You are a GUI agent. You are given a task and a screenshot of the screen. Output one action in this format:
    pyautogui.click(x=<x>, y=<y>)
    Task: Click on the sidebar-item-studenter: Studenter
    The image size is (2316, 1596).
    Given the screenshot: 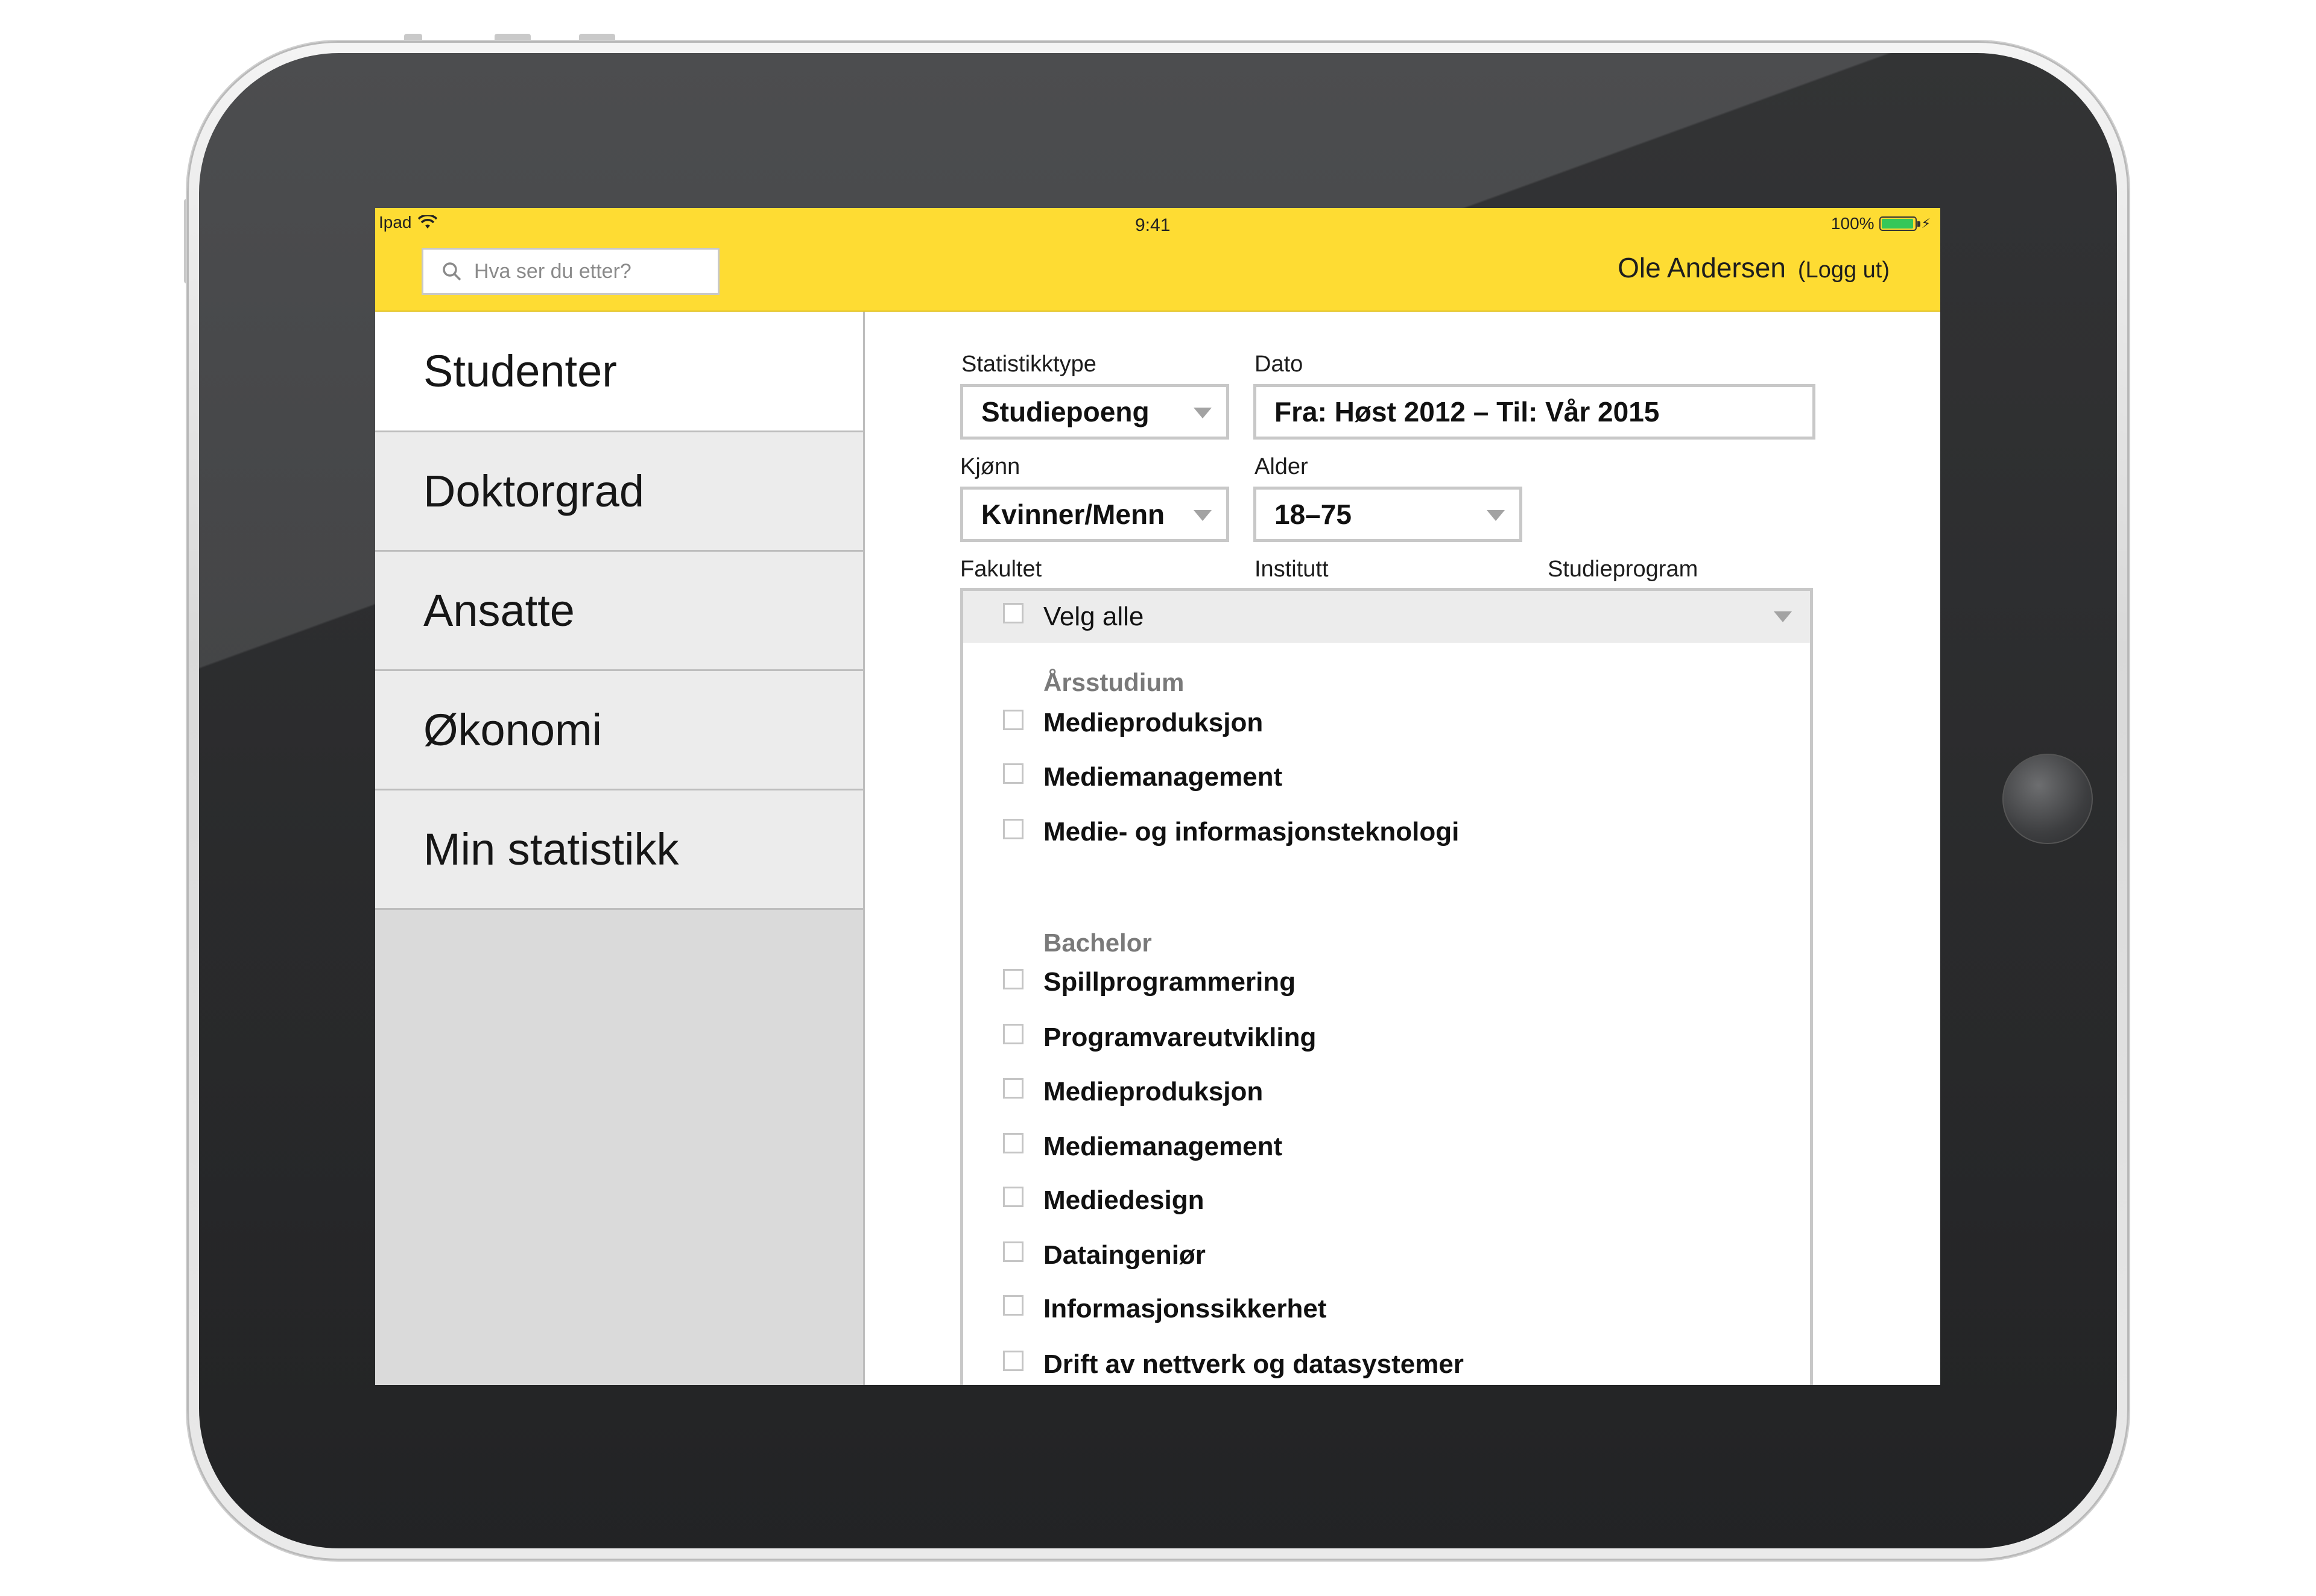 What is the action you would take?
    pyautogui.click(x=619, y=372)
    